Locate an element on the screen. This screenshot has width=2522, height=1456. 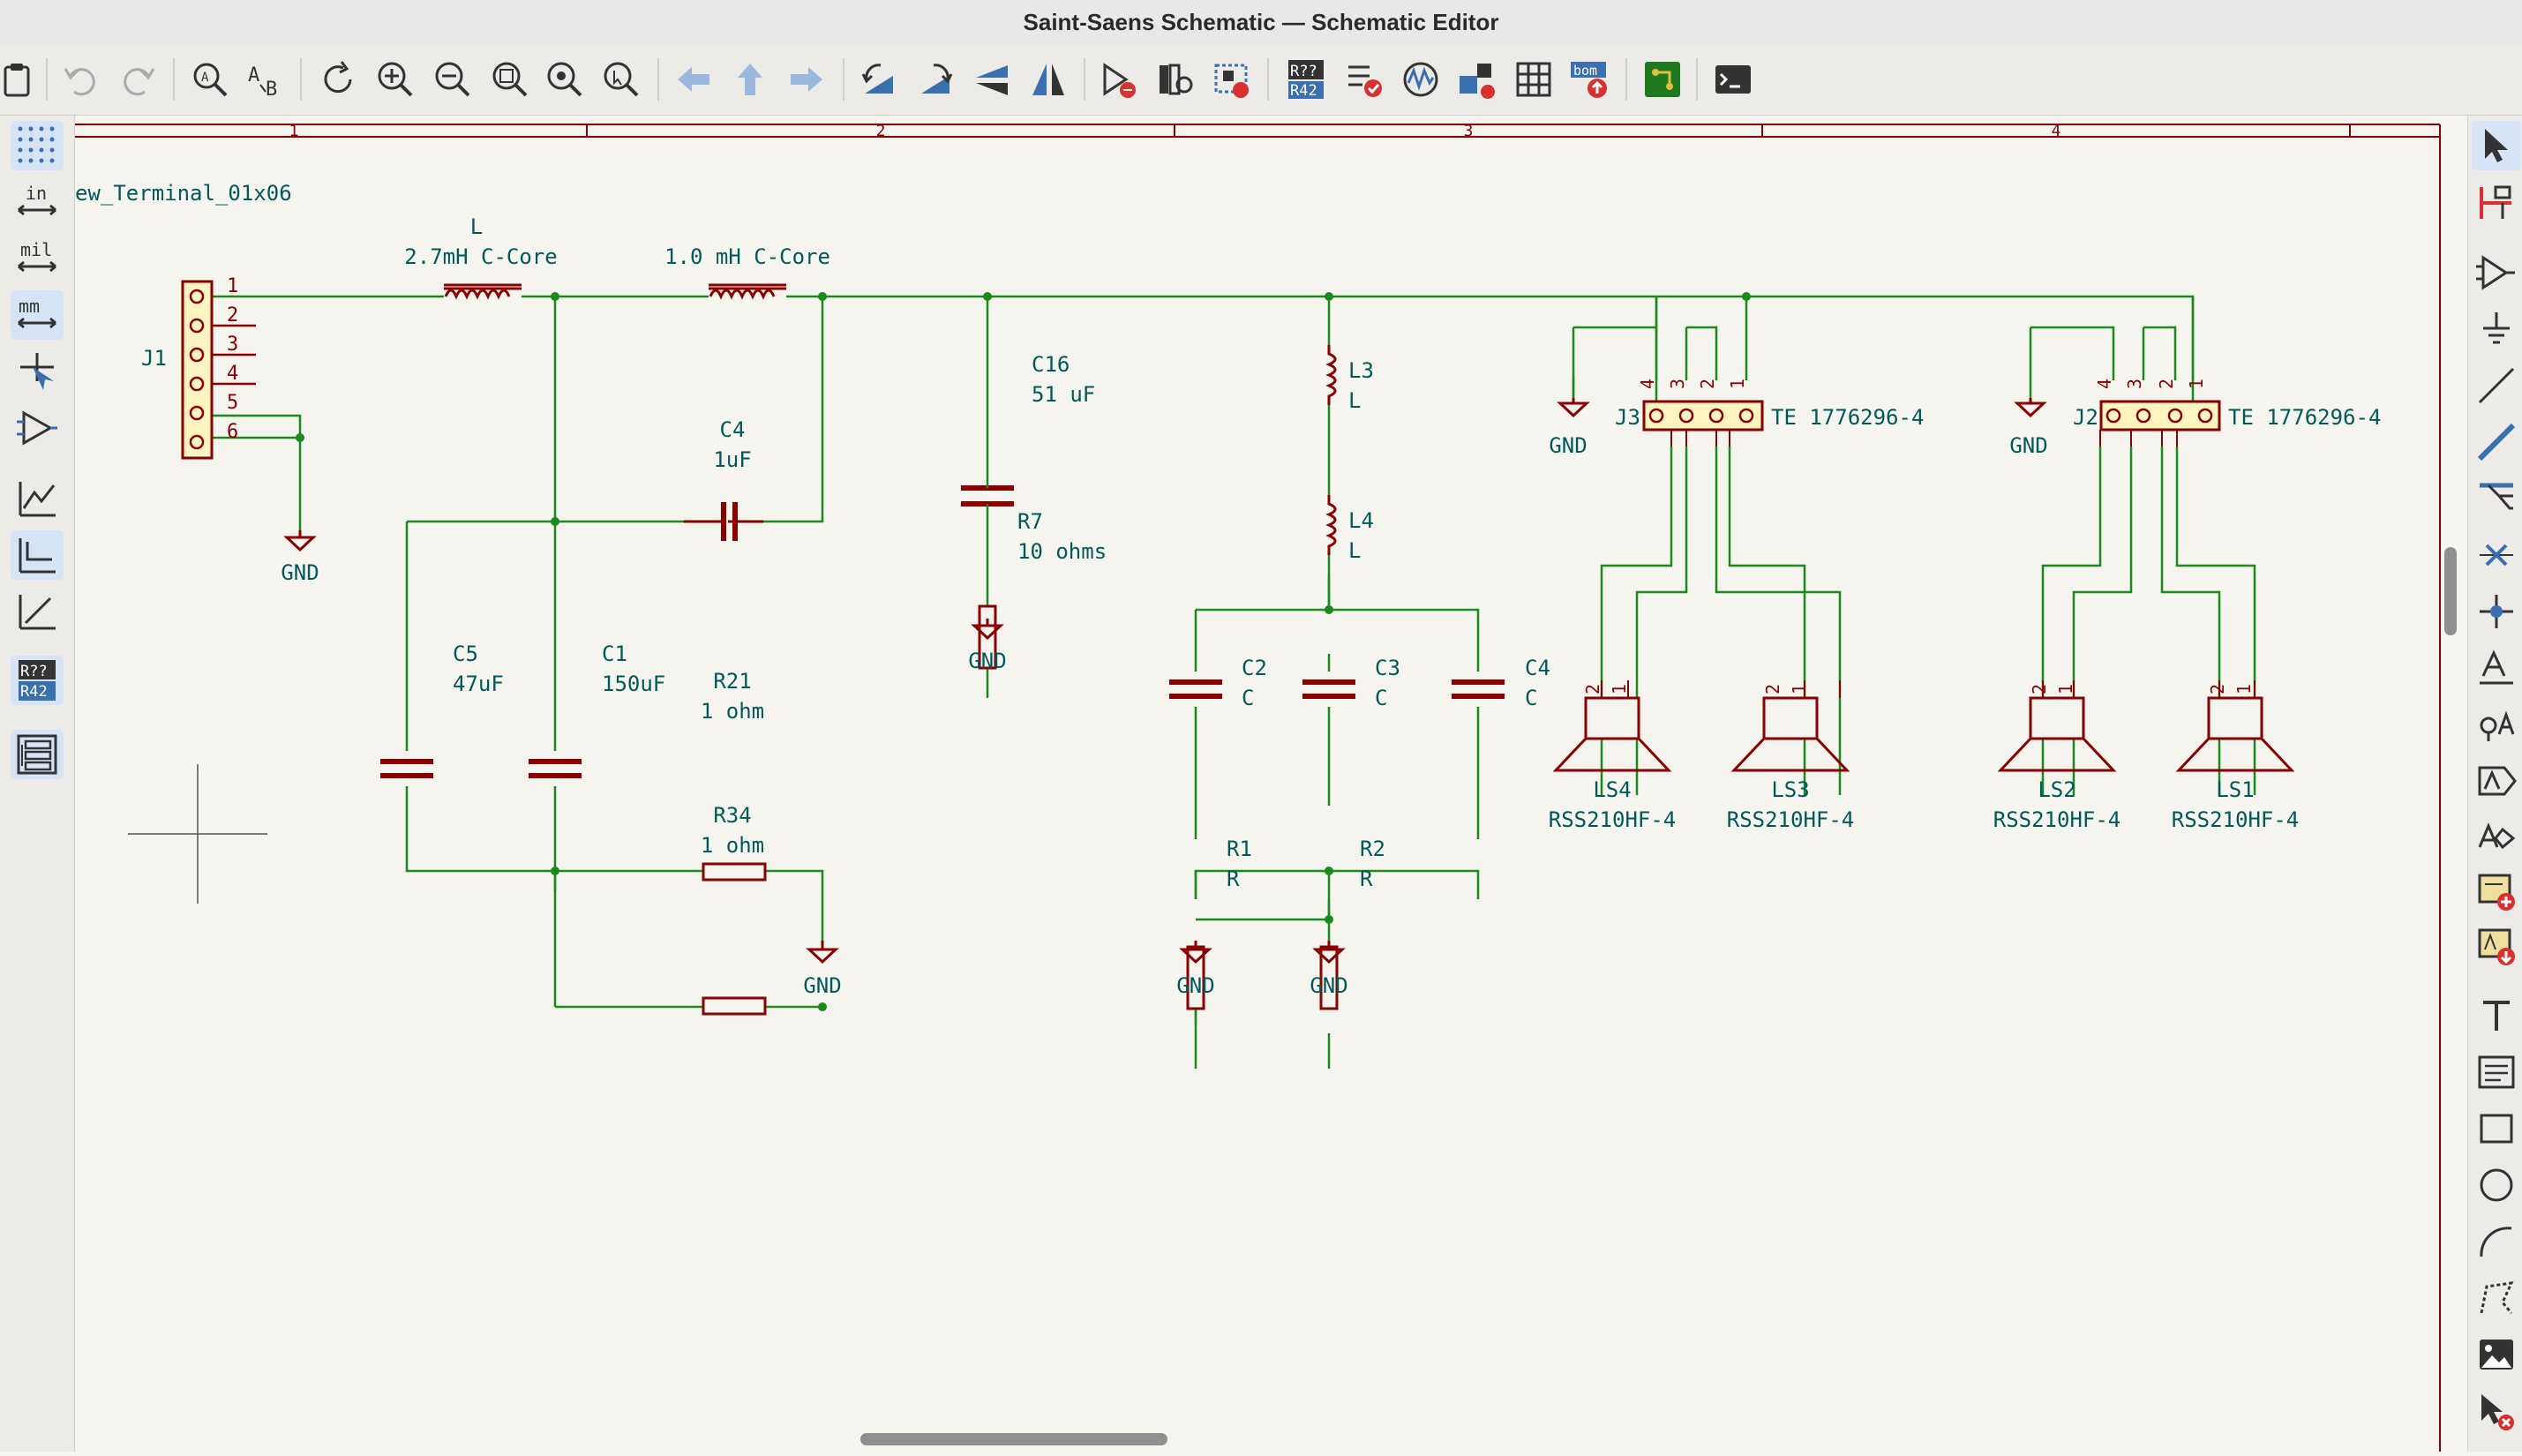
hidden-pins-icon is located at coordinates (37, 428).